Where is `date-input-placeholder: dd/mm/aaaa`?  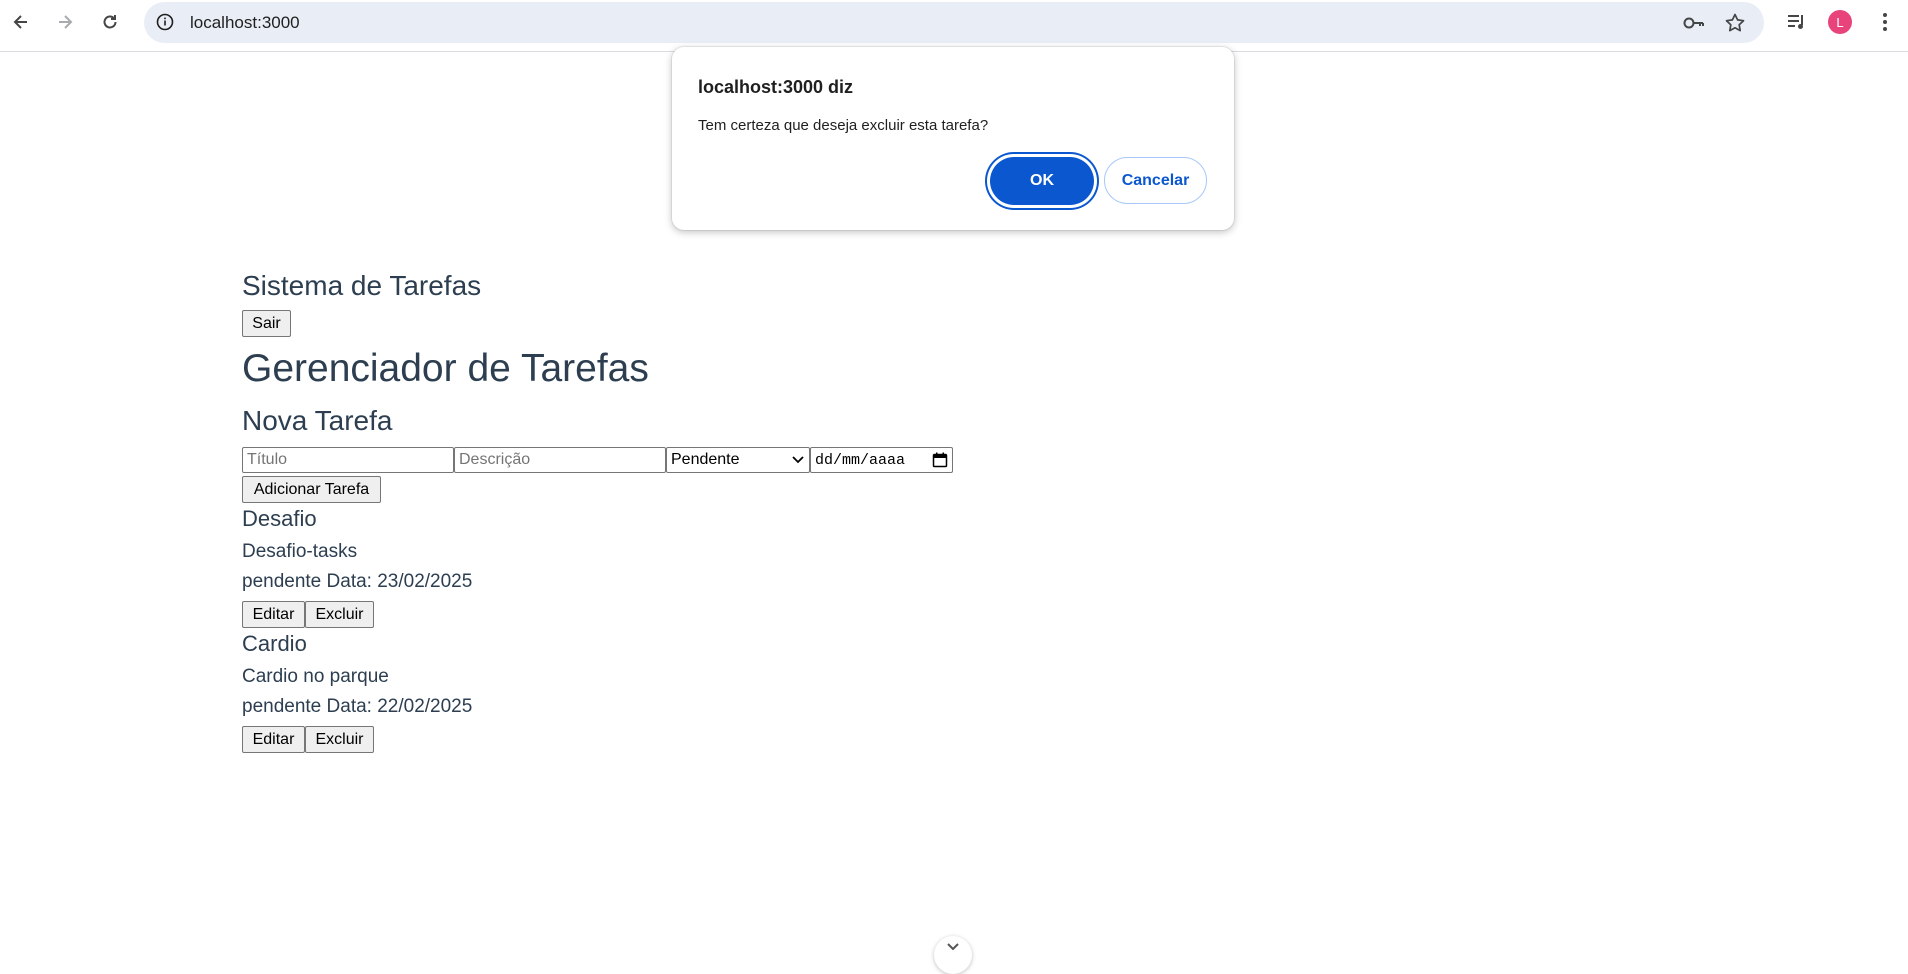 date-input-placeholder: dd/mm/aaaa is located at coordinates (860, 460).